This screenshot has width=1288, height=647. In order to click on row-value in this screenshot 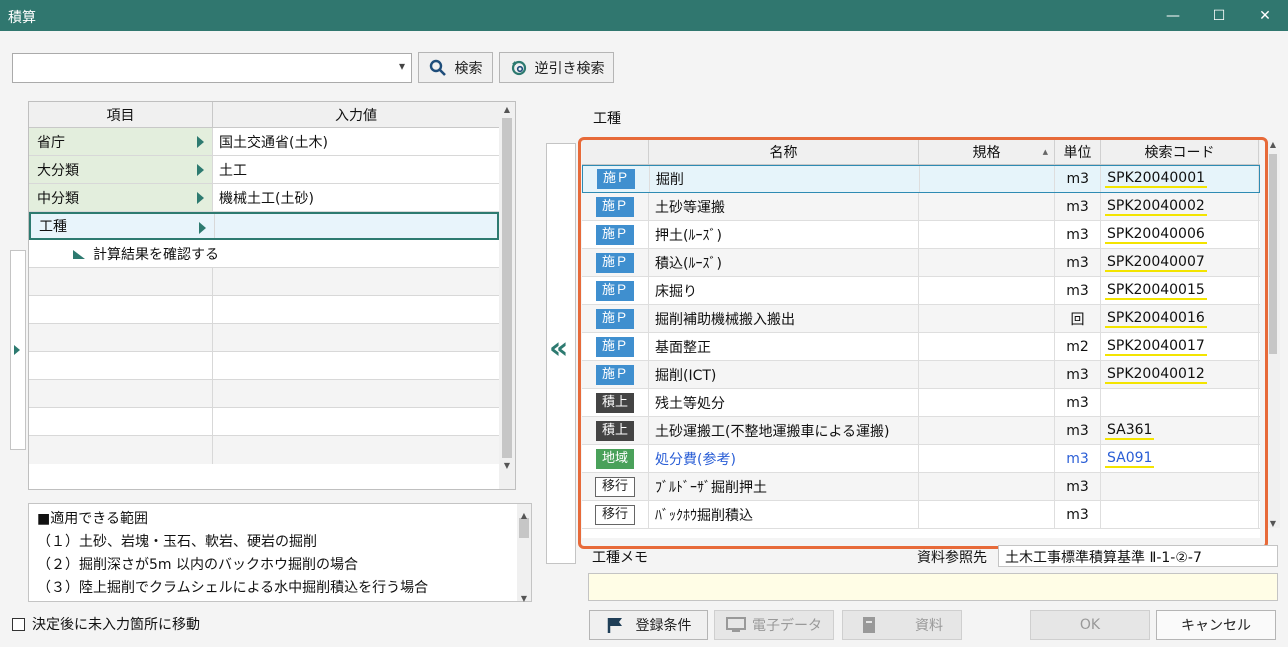, I will do `click(356, 226)`.